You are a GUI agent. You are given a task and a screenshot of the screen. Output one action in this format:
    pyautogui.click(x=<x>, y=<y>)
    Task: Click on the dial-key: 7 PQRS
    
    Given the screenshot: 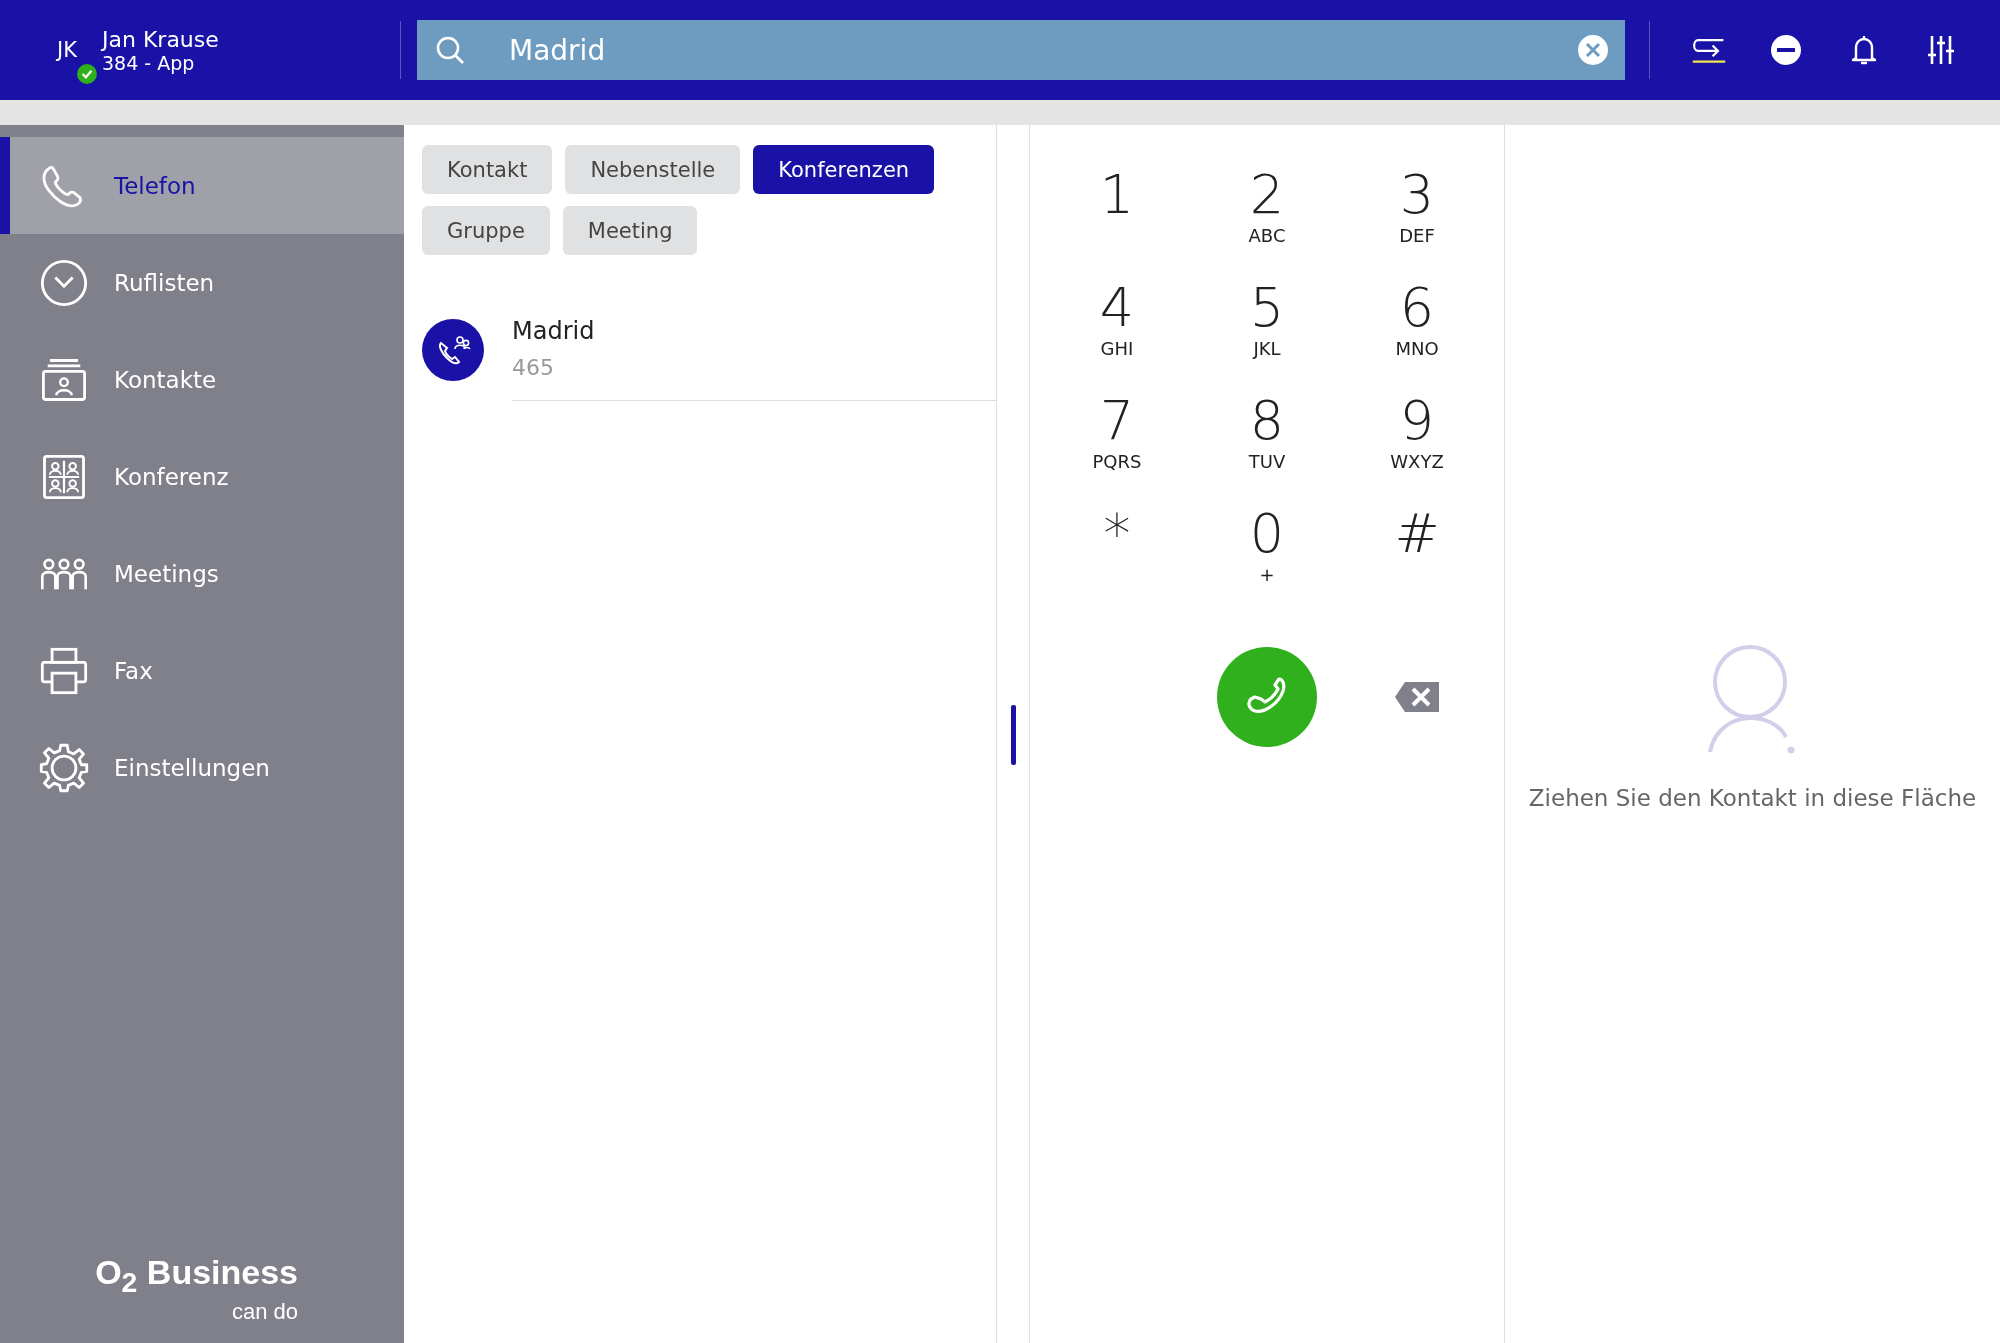 What is the action you would take?
    pyautogui.click(x=1117, y=447)
    